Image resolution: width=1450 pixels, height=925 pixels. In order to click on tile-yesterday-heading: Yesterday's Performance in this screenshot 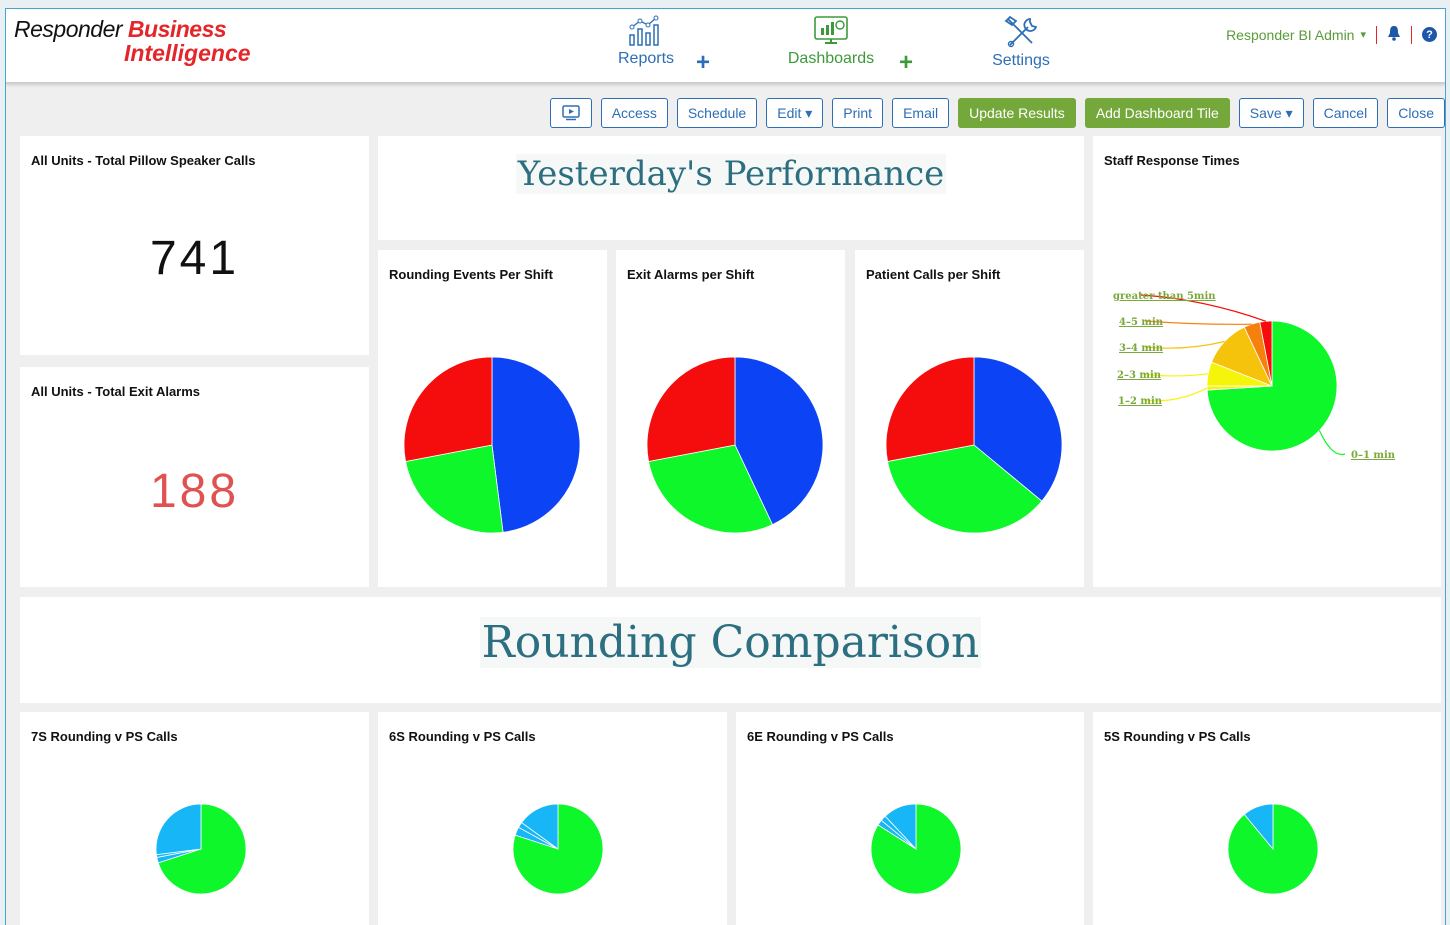, I will do `click(731, 188)`.